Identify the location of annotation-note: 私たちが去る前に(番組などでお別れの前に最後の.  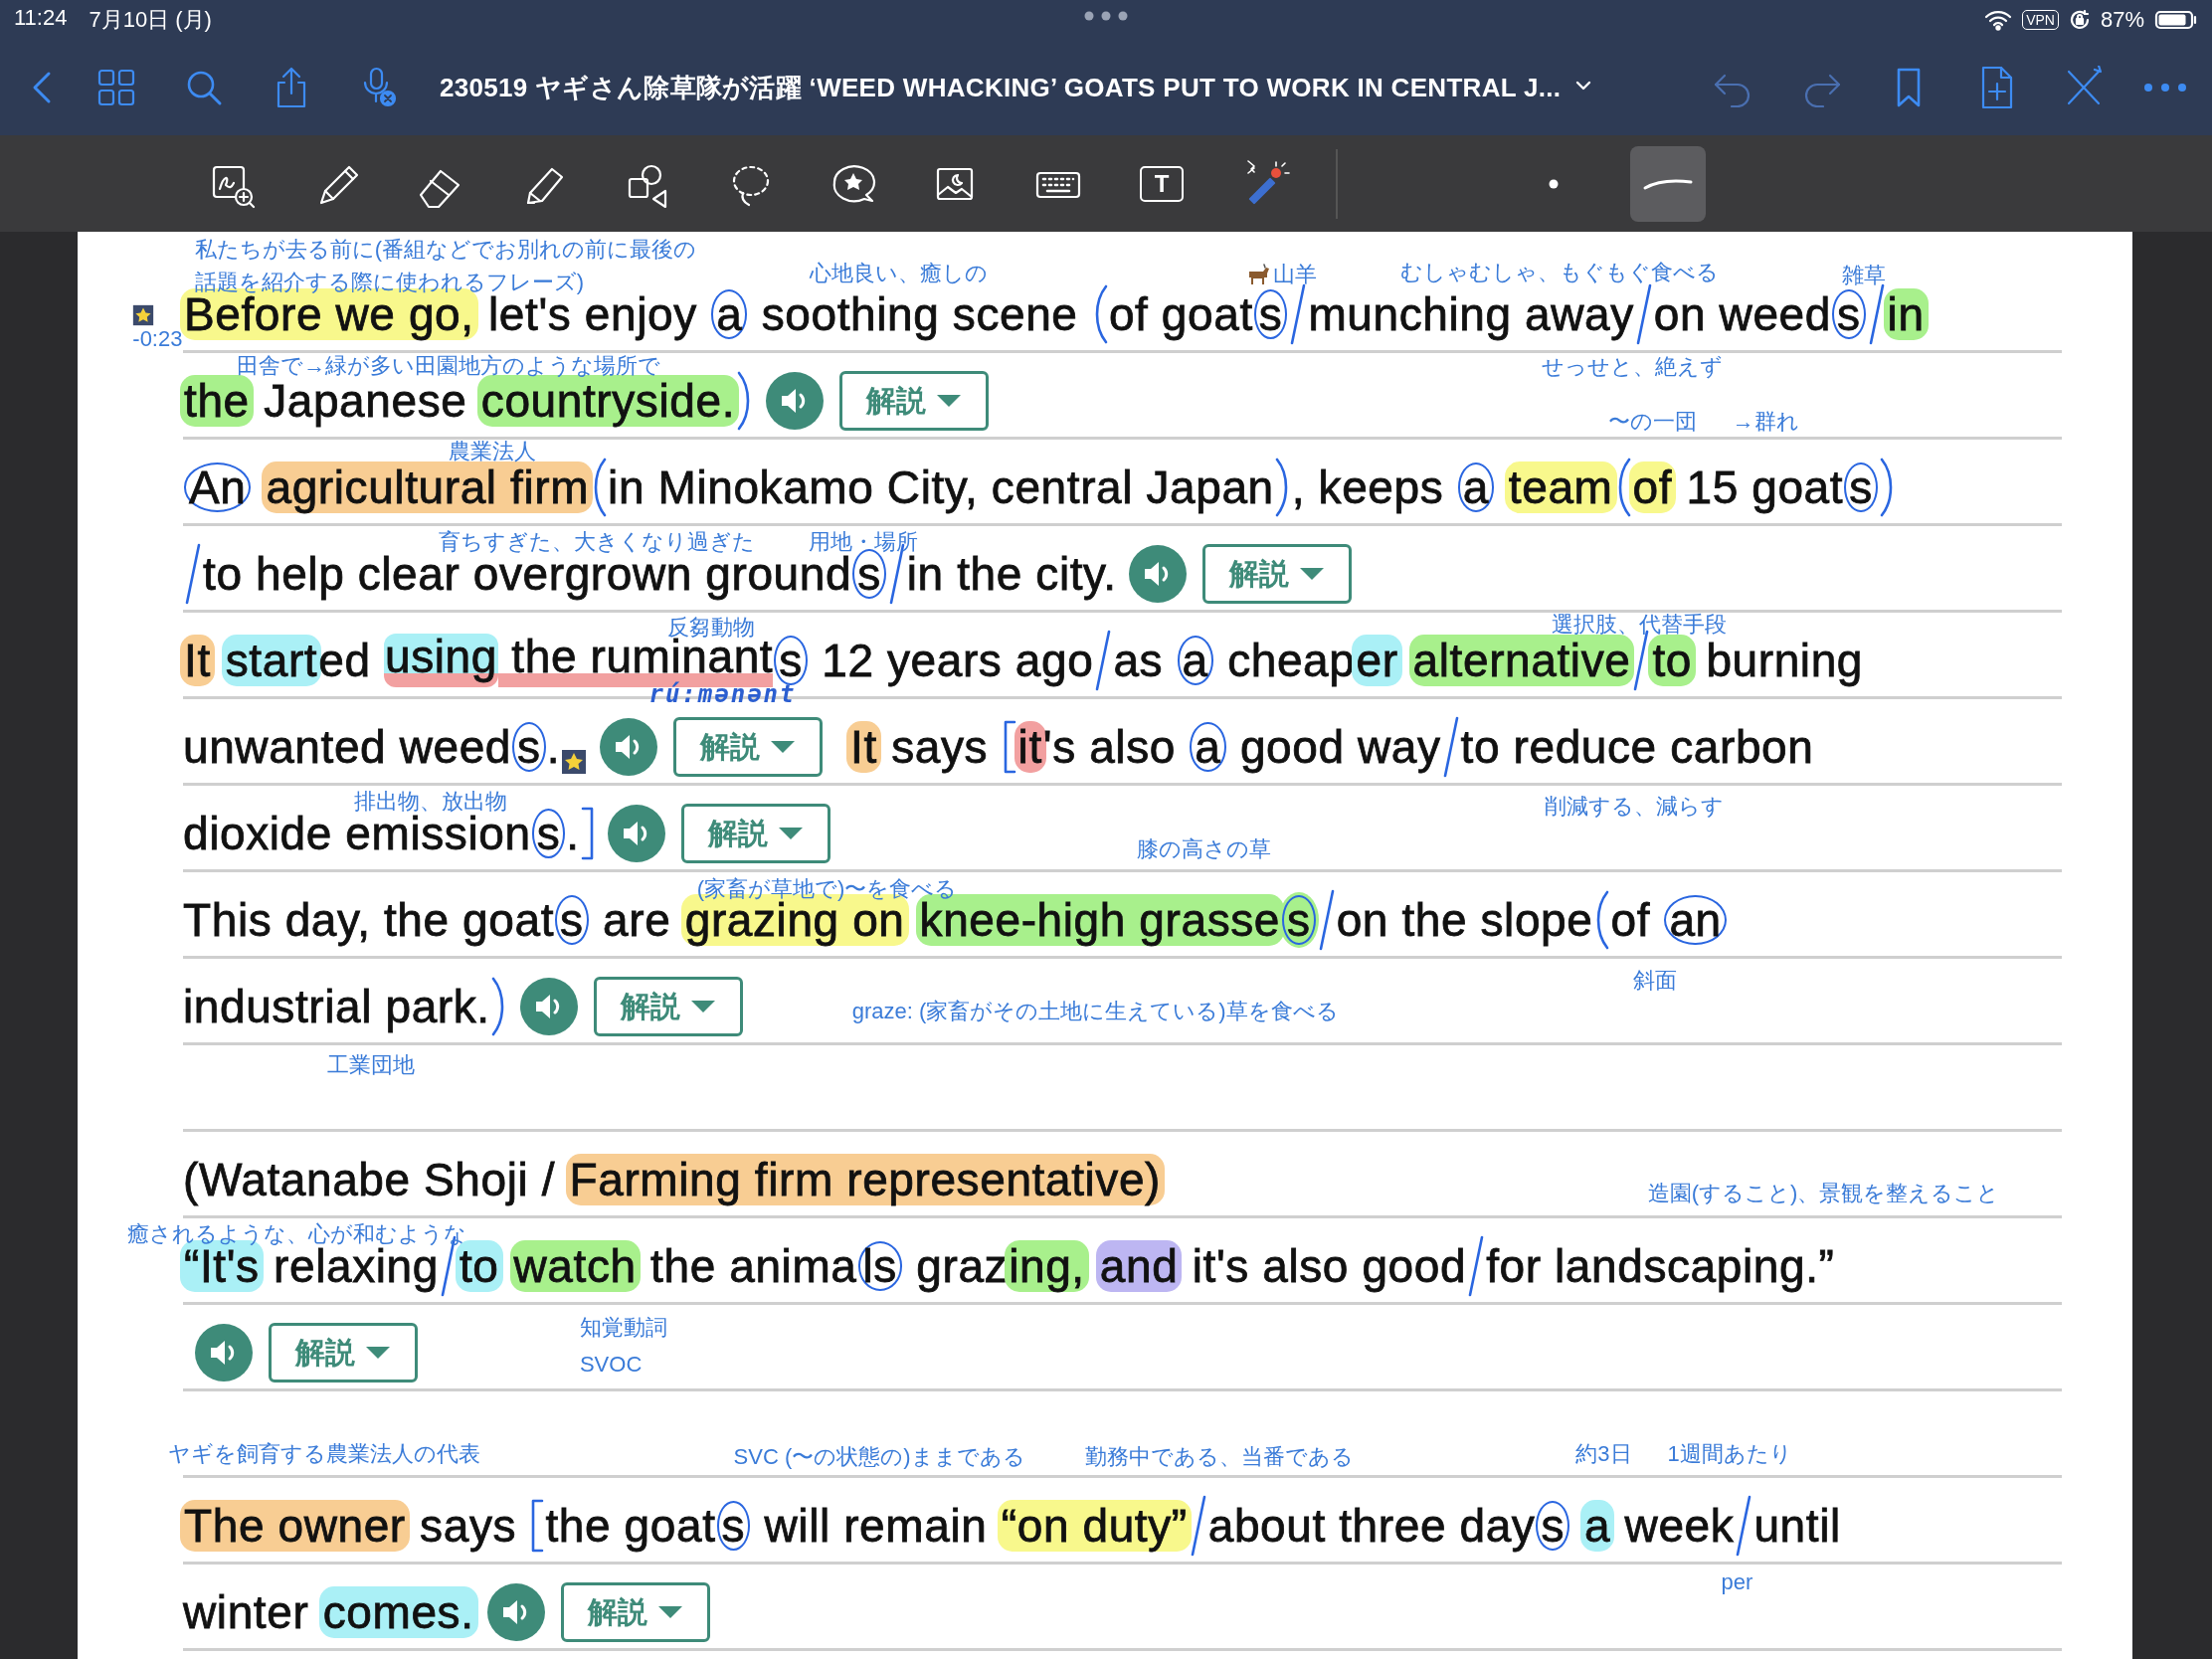
(445, 250).